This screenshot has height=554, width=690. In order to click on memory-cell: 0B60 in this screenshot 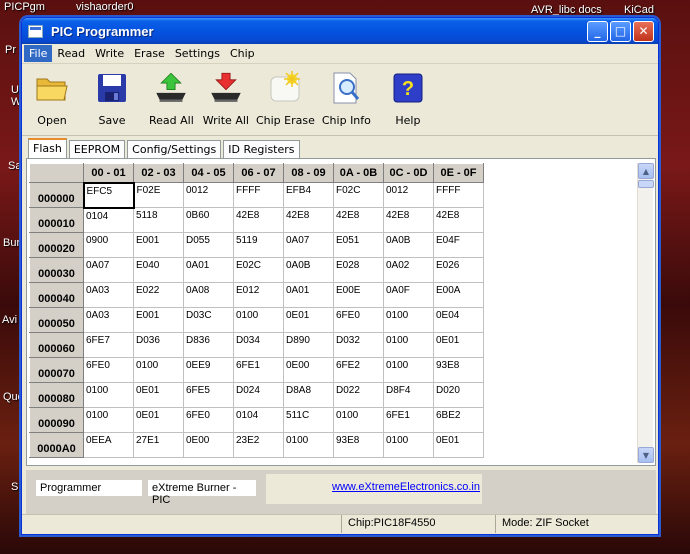, I will do `click(208, 220)`.